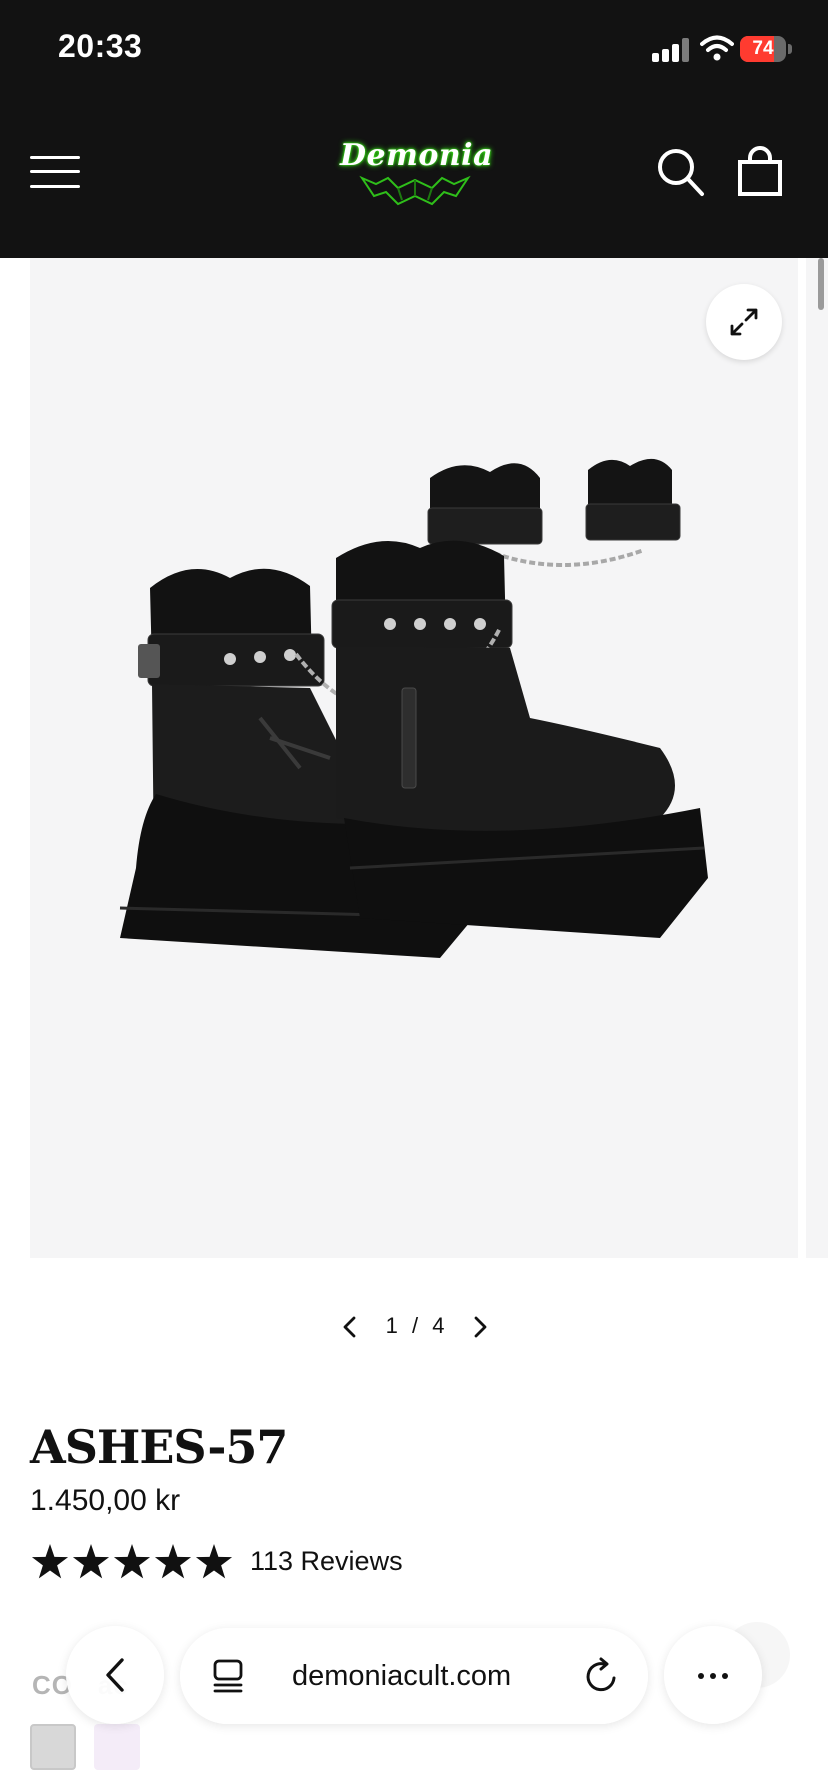  Describe the element at coordinates (417, 174) in the screenshot. I see `brand-logo: Demonia` at that location.